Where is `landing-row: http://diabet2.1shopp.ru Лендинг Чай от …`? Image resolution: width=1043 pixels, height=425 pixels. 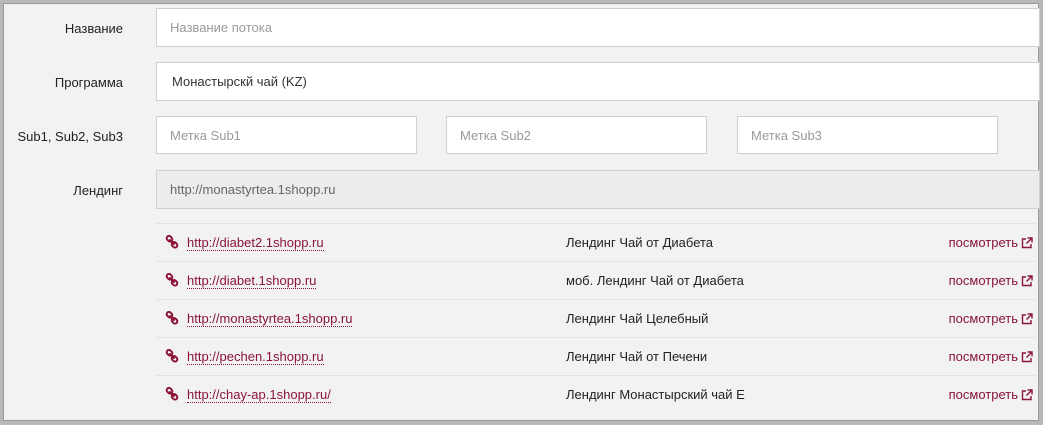
landing-row: http://diabet2.1shopp.ru Лендинг Чай от … is located at coordinates (596, 242).